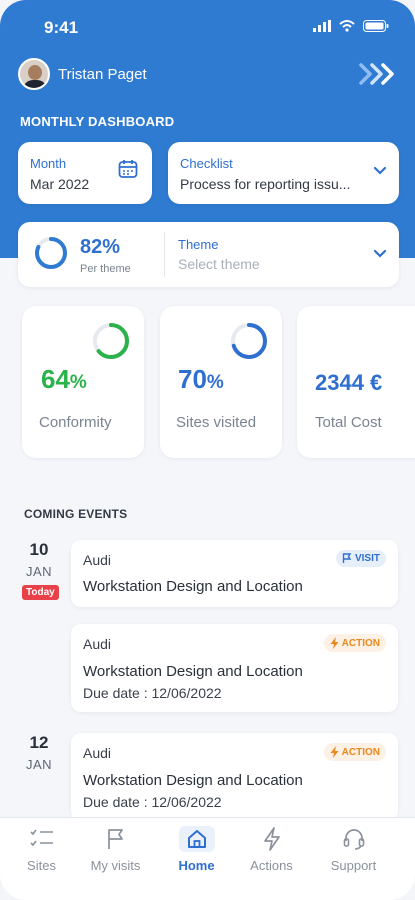 The image size is (415, 900). What do you see at coordinates (377, 76) in the screenshot?
I see `forward-chevrons-icon` at bounding box center [377, 76].